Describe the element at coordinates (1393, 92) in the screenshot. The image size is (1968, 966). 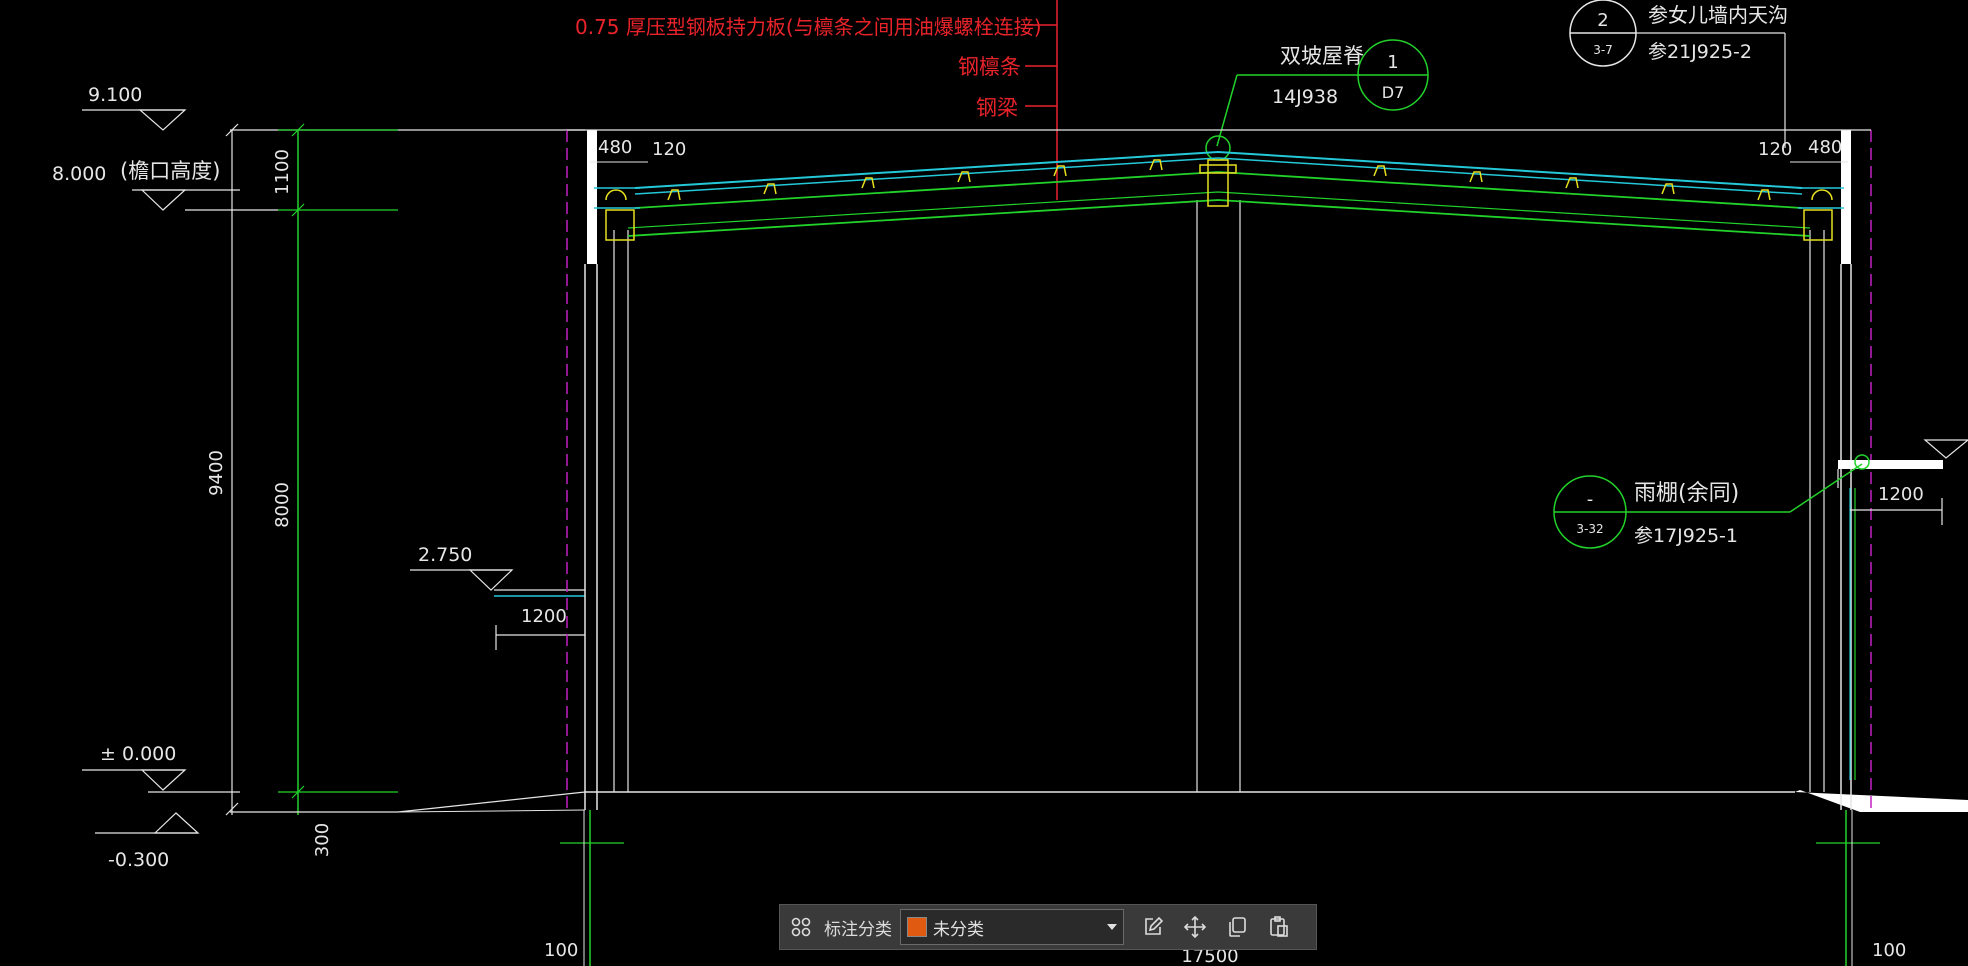
I see `ridge-bubble-bottom: D7` at that location.